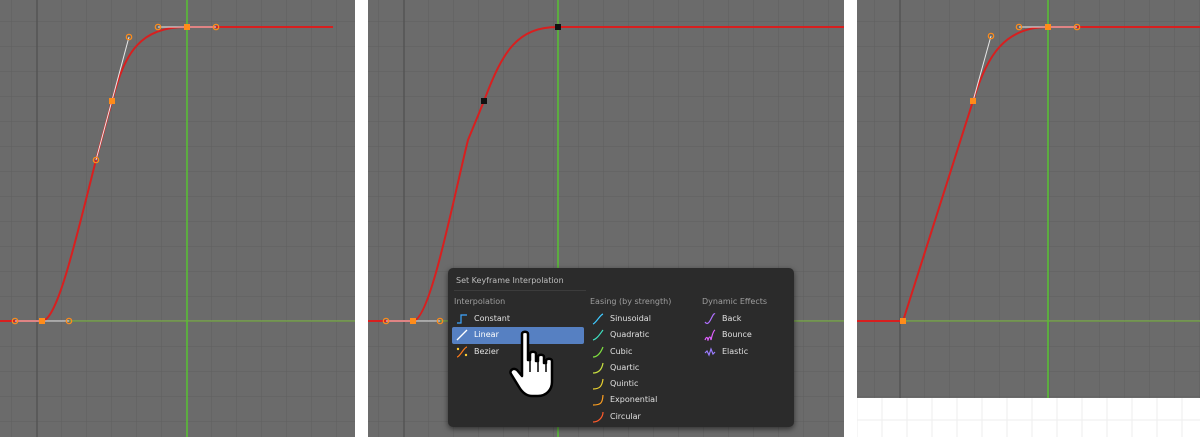 This screenshot has width=1200, height=437. Describe the element at coordinates (462, 351) in the screenshot. I see `bezier-icon` at that location.